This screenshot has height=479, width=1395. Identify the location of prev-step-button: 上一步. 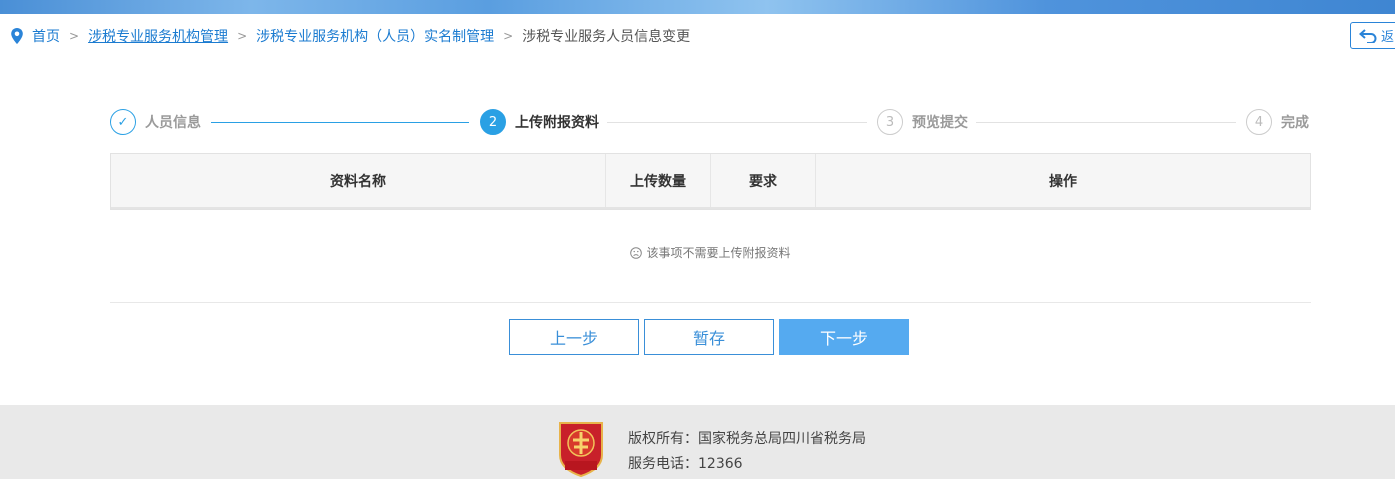
(574, 337).